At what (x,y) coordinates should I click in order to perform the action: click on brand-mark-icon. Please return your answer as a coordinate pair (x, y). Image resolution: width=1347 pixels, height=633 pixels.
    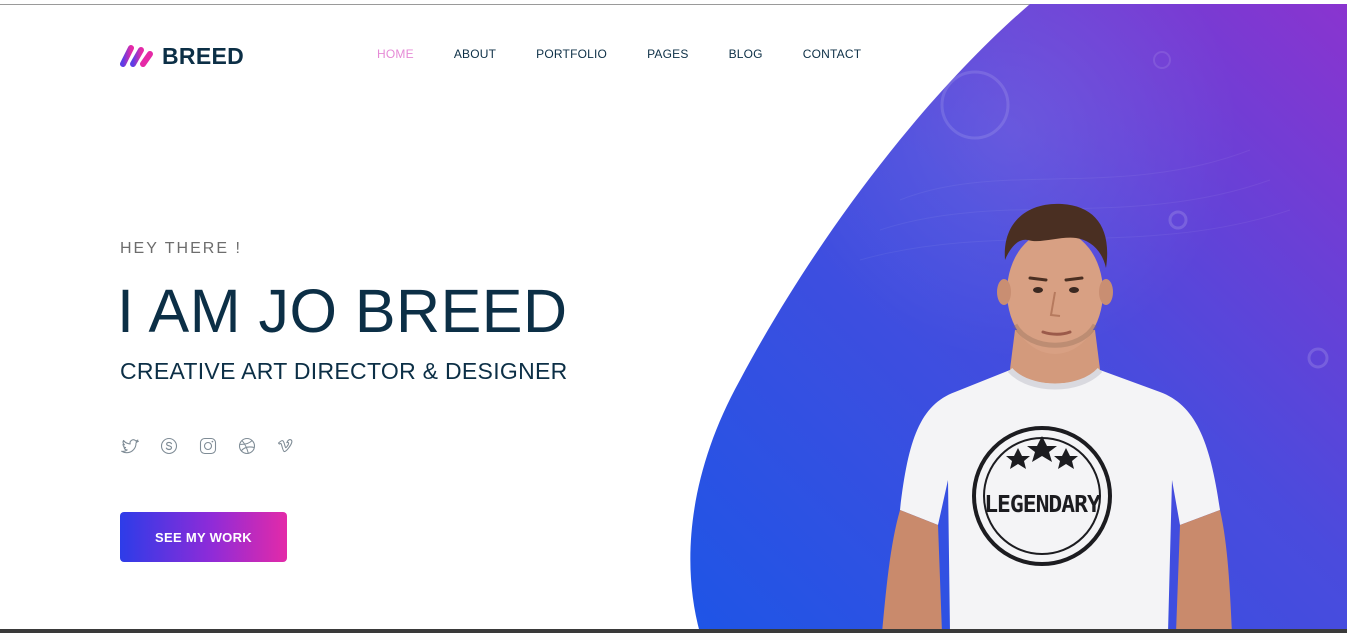
    Looking at the image, I should click on (136, 56).